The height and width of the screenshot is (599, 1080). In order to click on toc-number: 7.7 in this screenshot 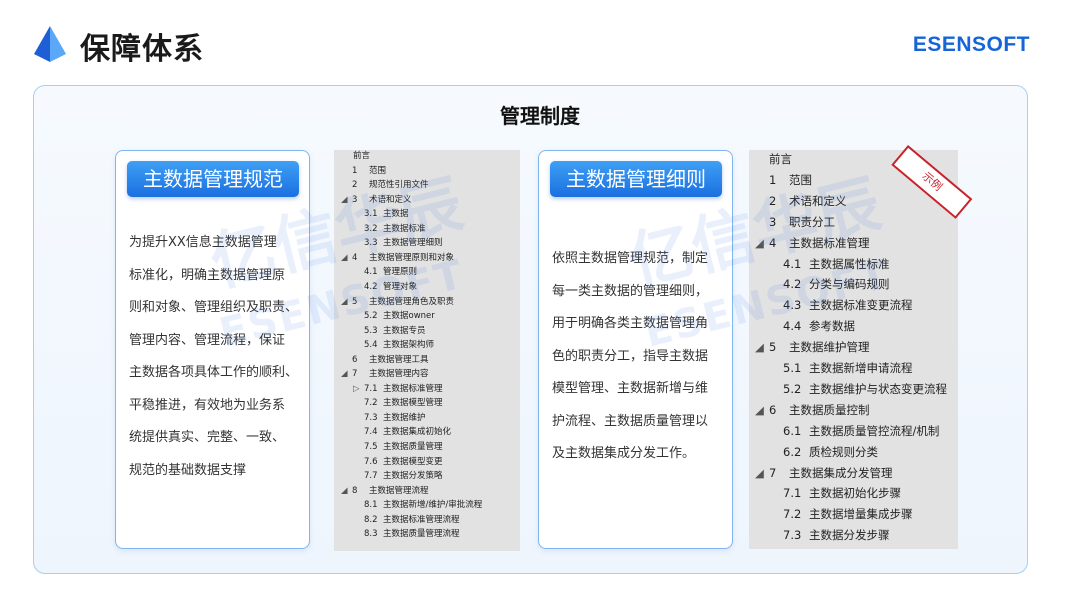, I will do `click(371, 476)`.